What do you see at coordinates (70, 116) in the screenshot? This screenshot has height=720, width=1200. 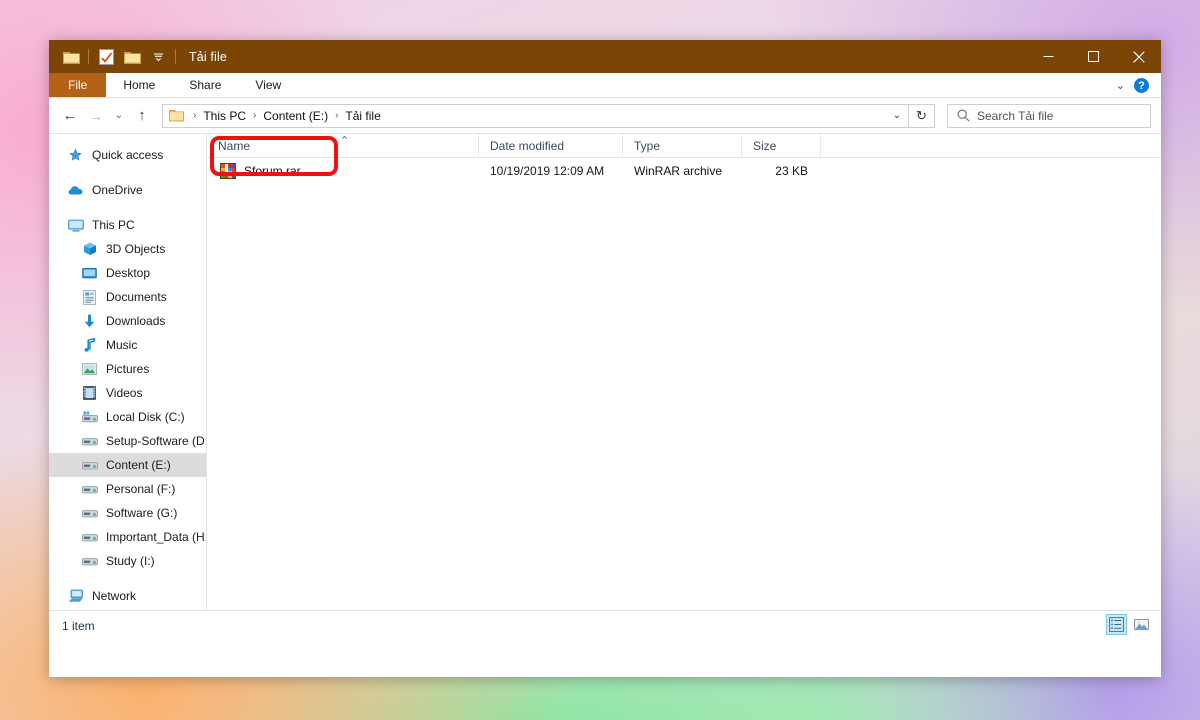 I see `back-button: ←` at bounding box center [70, 116].